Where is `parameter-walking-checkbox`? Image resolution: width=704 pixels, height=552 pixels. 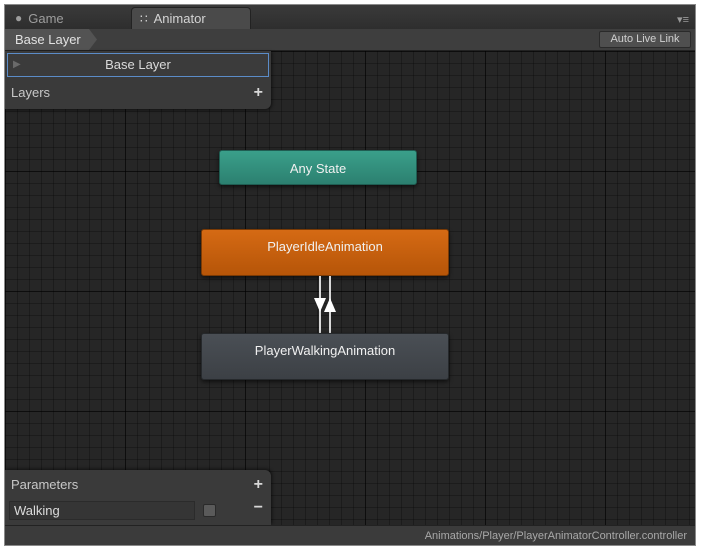 parameter-walking-checkbox is located at coordinates (209, 510).